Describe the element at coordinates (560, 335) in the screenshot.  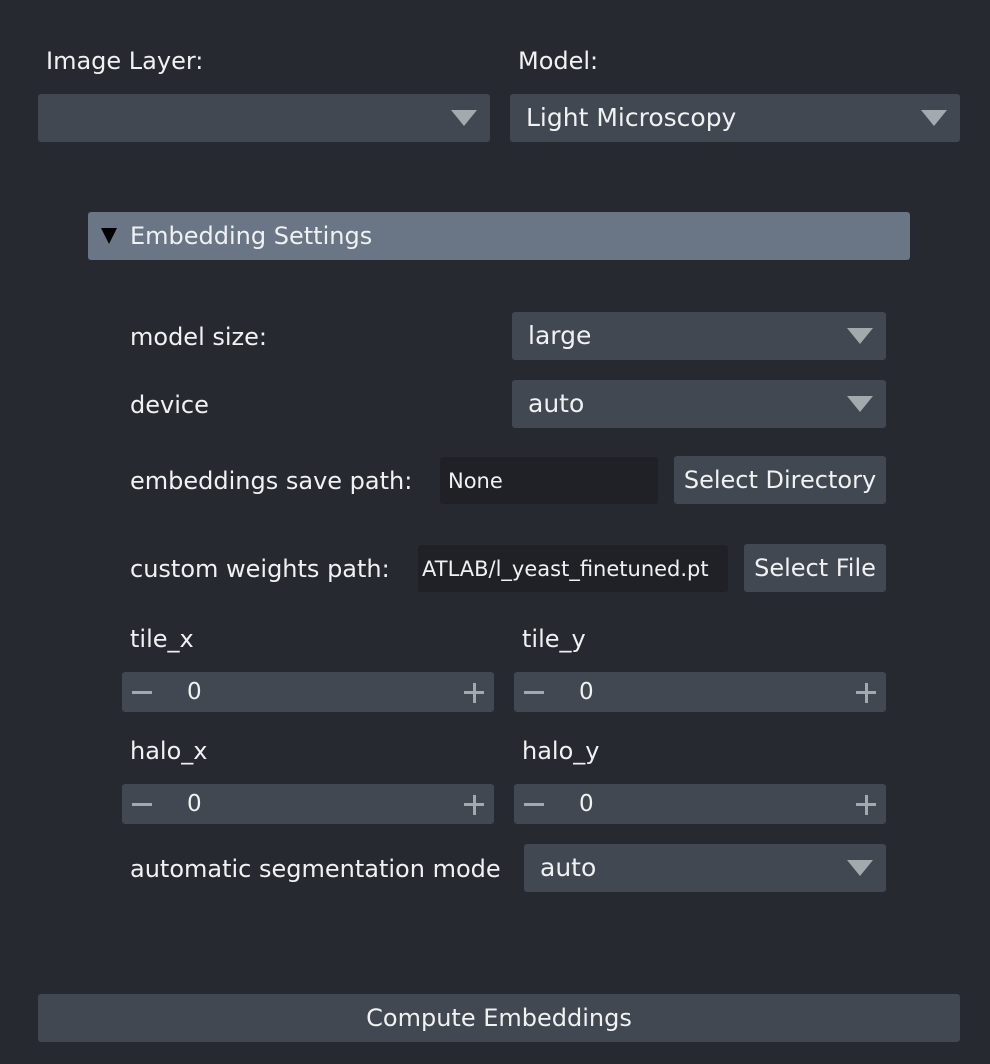
I see `model-size-value: large` at that location.